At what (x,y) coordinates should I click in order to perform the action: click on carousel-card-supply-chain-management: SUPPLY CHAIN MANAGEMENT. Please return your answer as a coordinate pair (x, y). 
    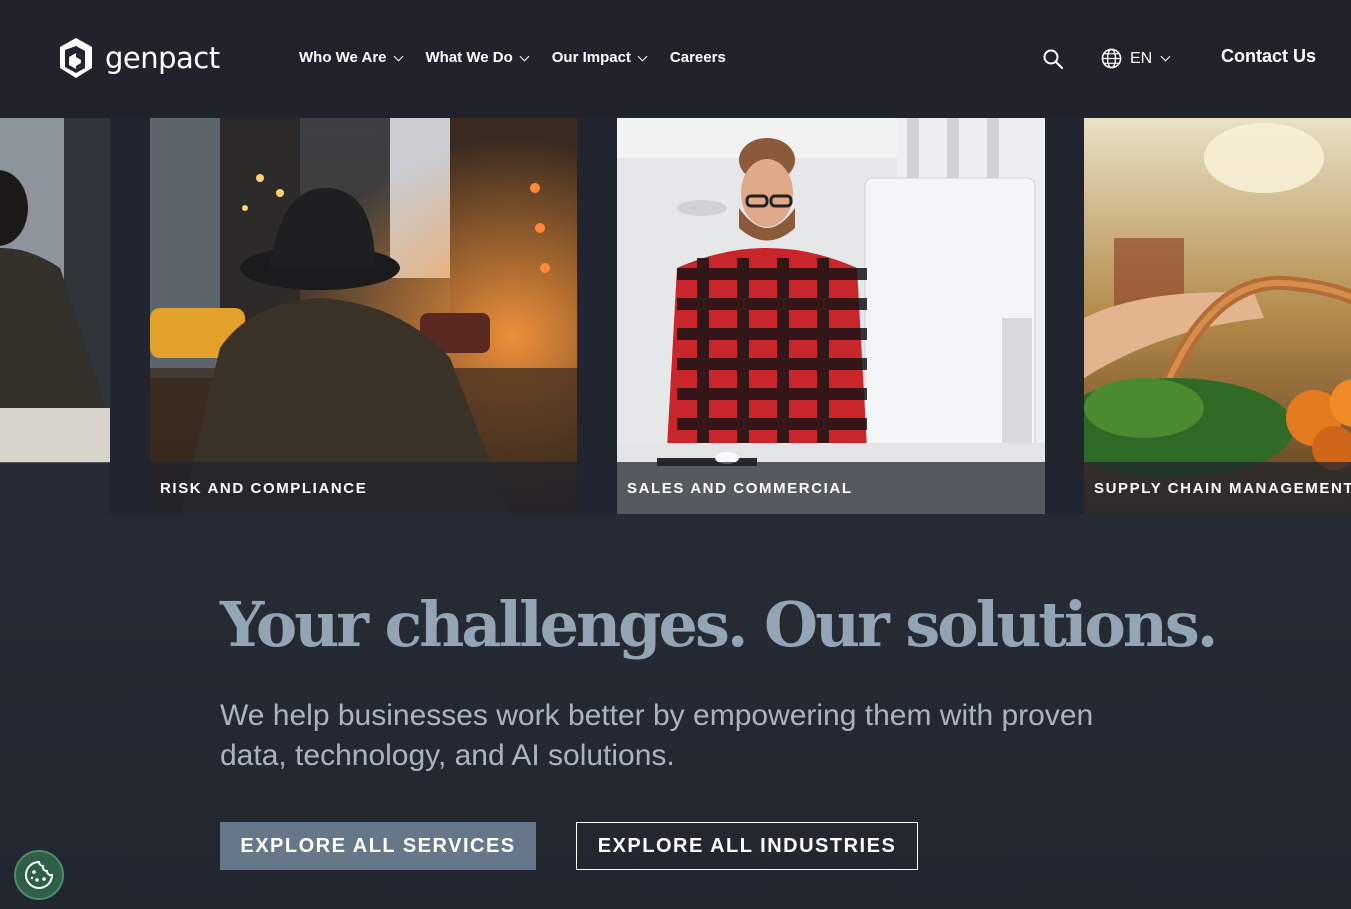
    Looking at the image, I should click on (1217, 316).